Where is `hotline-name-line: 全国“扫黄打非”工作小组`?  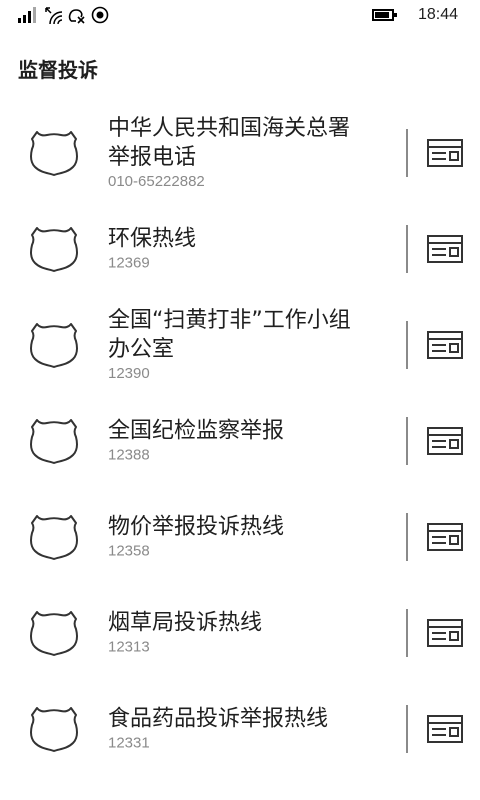
hotline-name-line: 全国“扫黄打非”工作小组 is located at coordinates (229, 320).